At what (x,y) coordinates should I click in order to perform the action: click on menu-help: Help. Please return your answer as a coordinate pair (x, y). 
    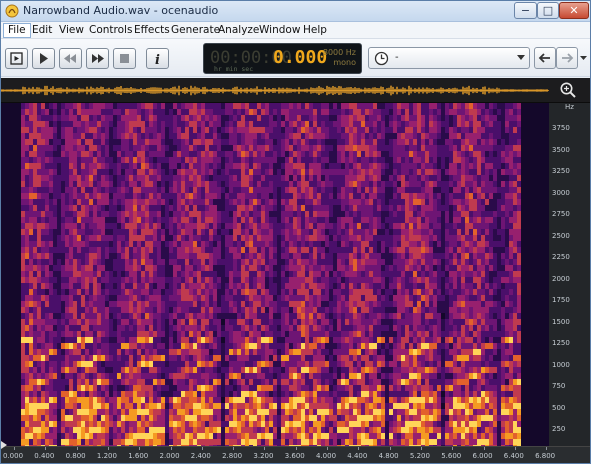
    Looking at the image, I should click on (315, 30).